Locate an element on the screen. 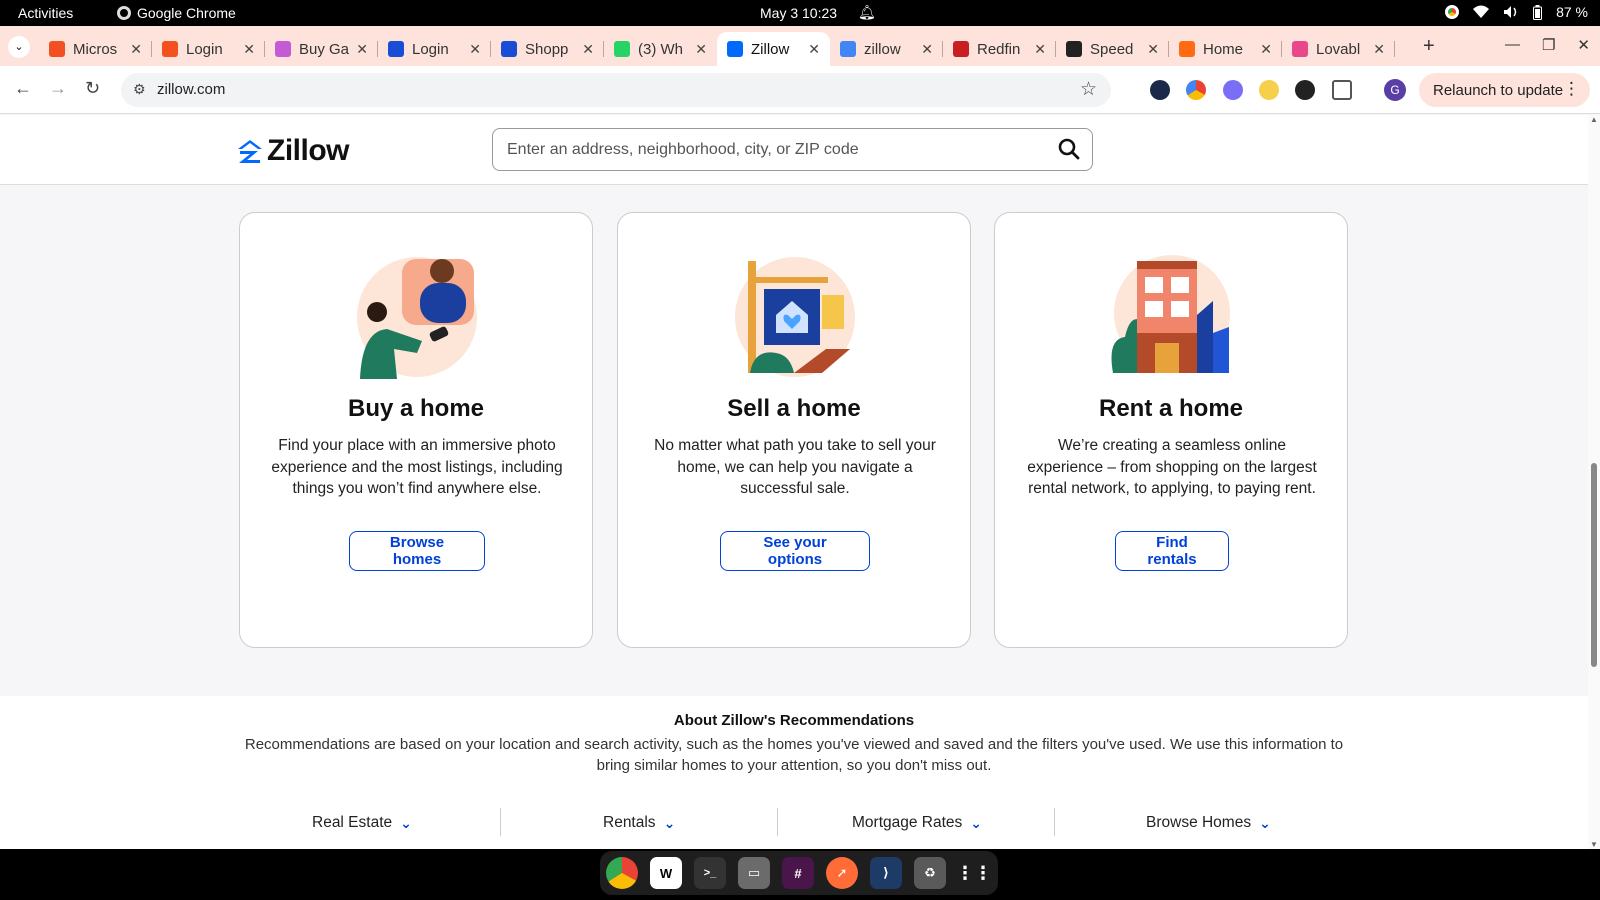 Image resolution: width=1600 pixels, height=900 pixels. browser-tab: Micros ✕ is located at coordinates (95, 49).